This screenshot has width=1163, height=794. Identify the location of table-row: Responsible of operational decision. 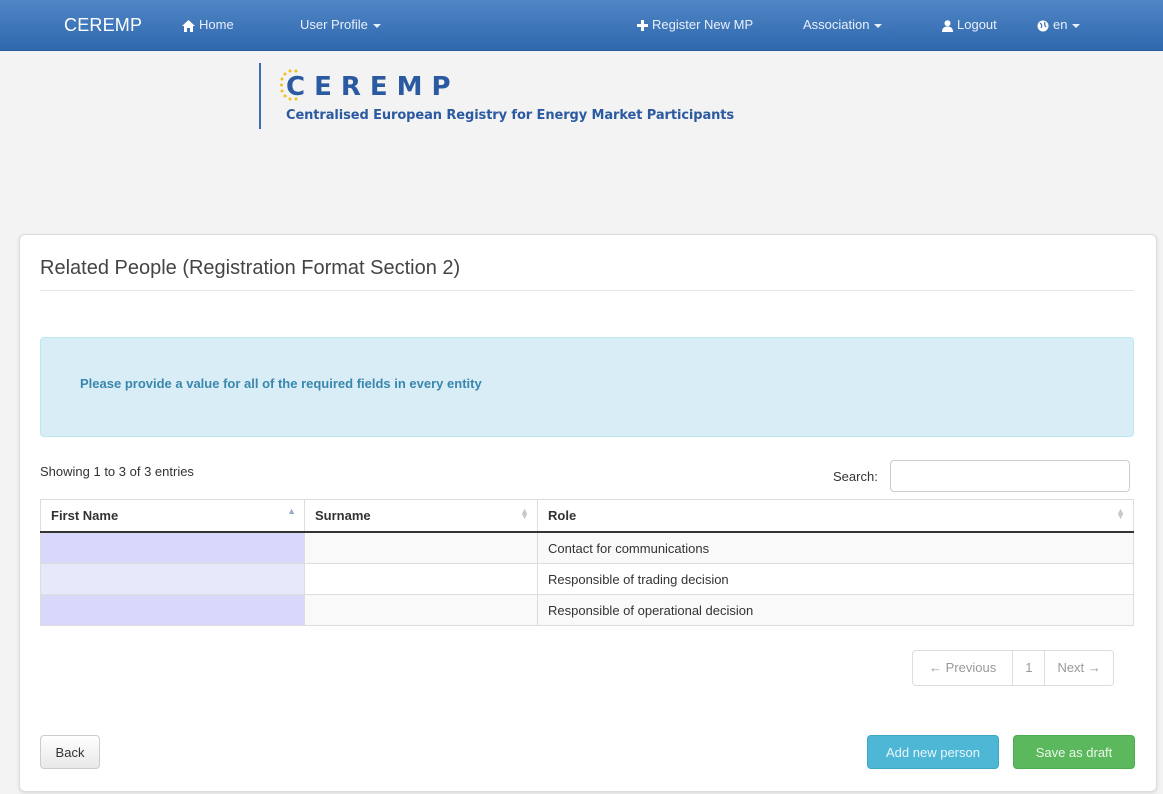
(587, 610).